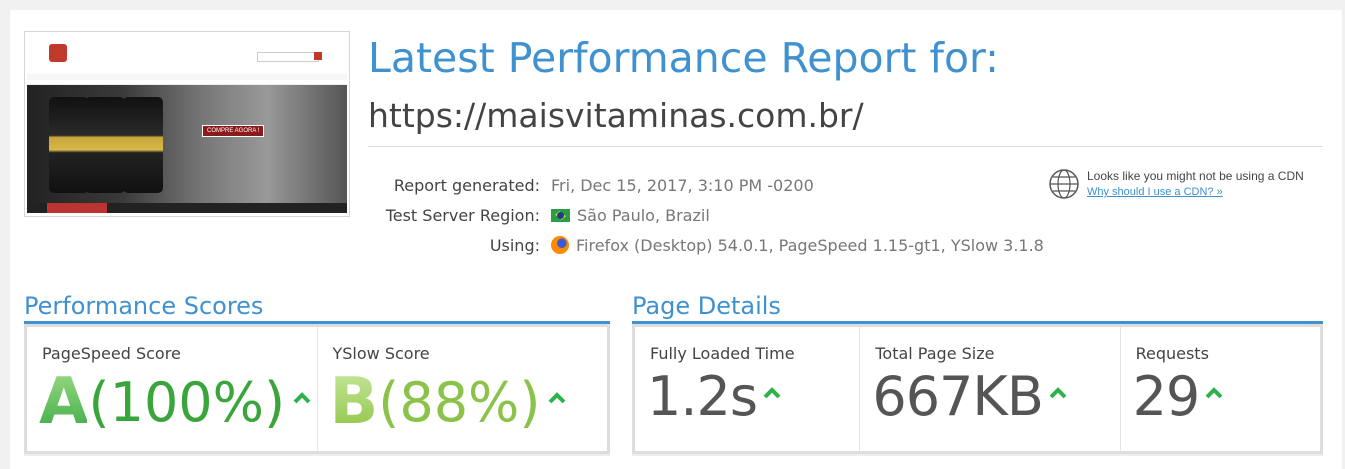 This screenshot has height=469, width=1345. I want to click on requests-value: 29, so click(1178, 396).